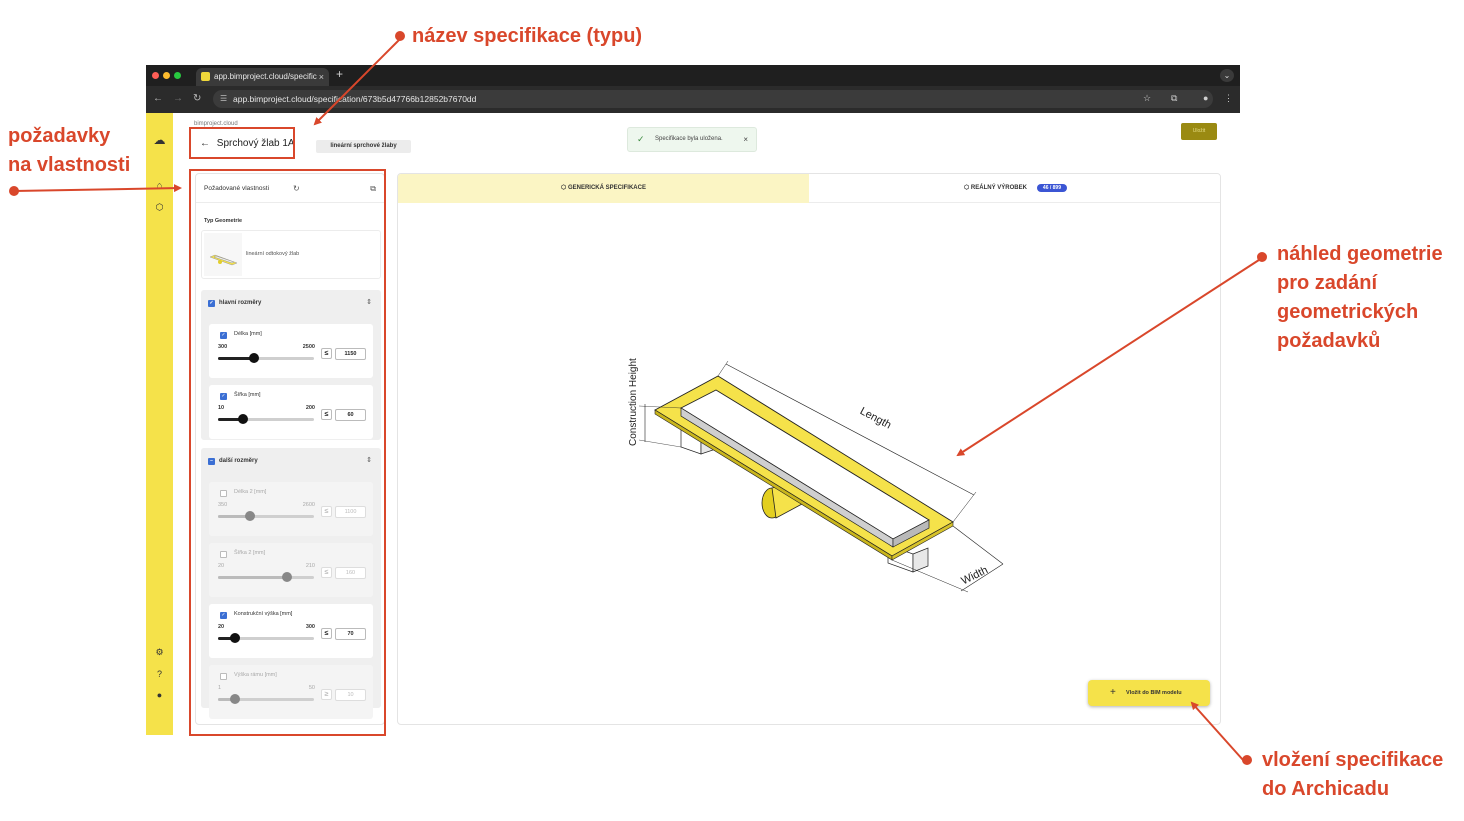 Image resolution: width=1464 pixels, height=821 pixels. I want to click on annotation-box-properties, so click(287, 452).